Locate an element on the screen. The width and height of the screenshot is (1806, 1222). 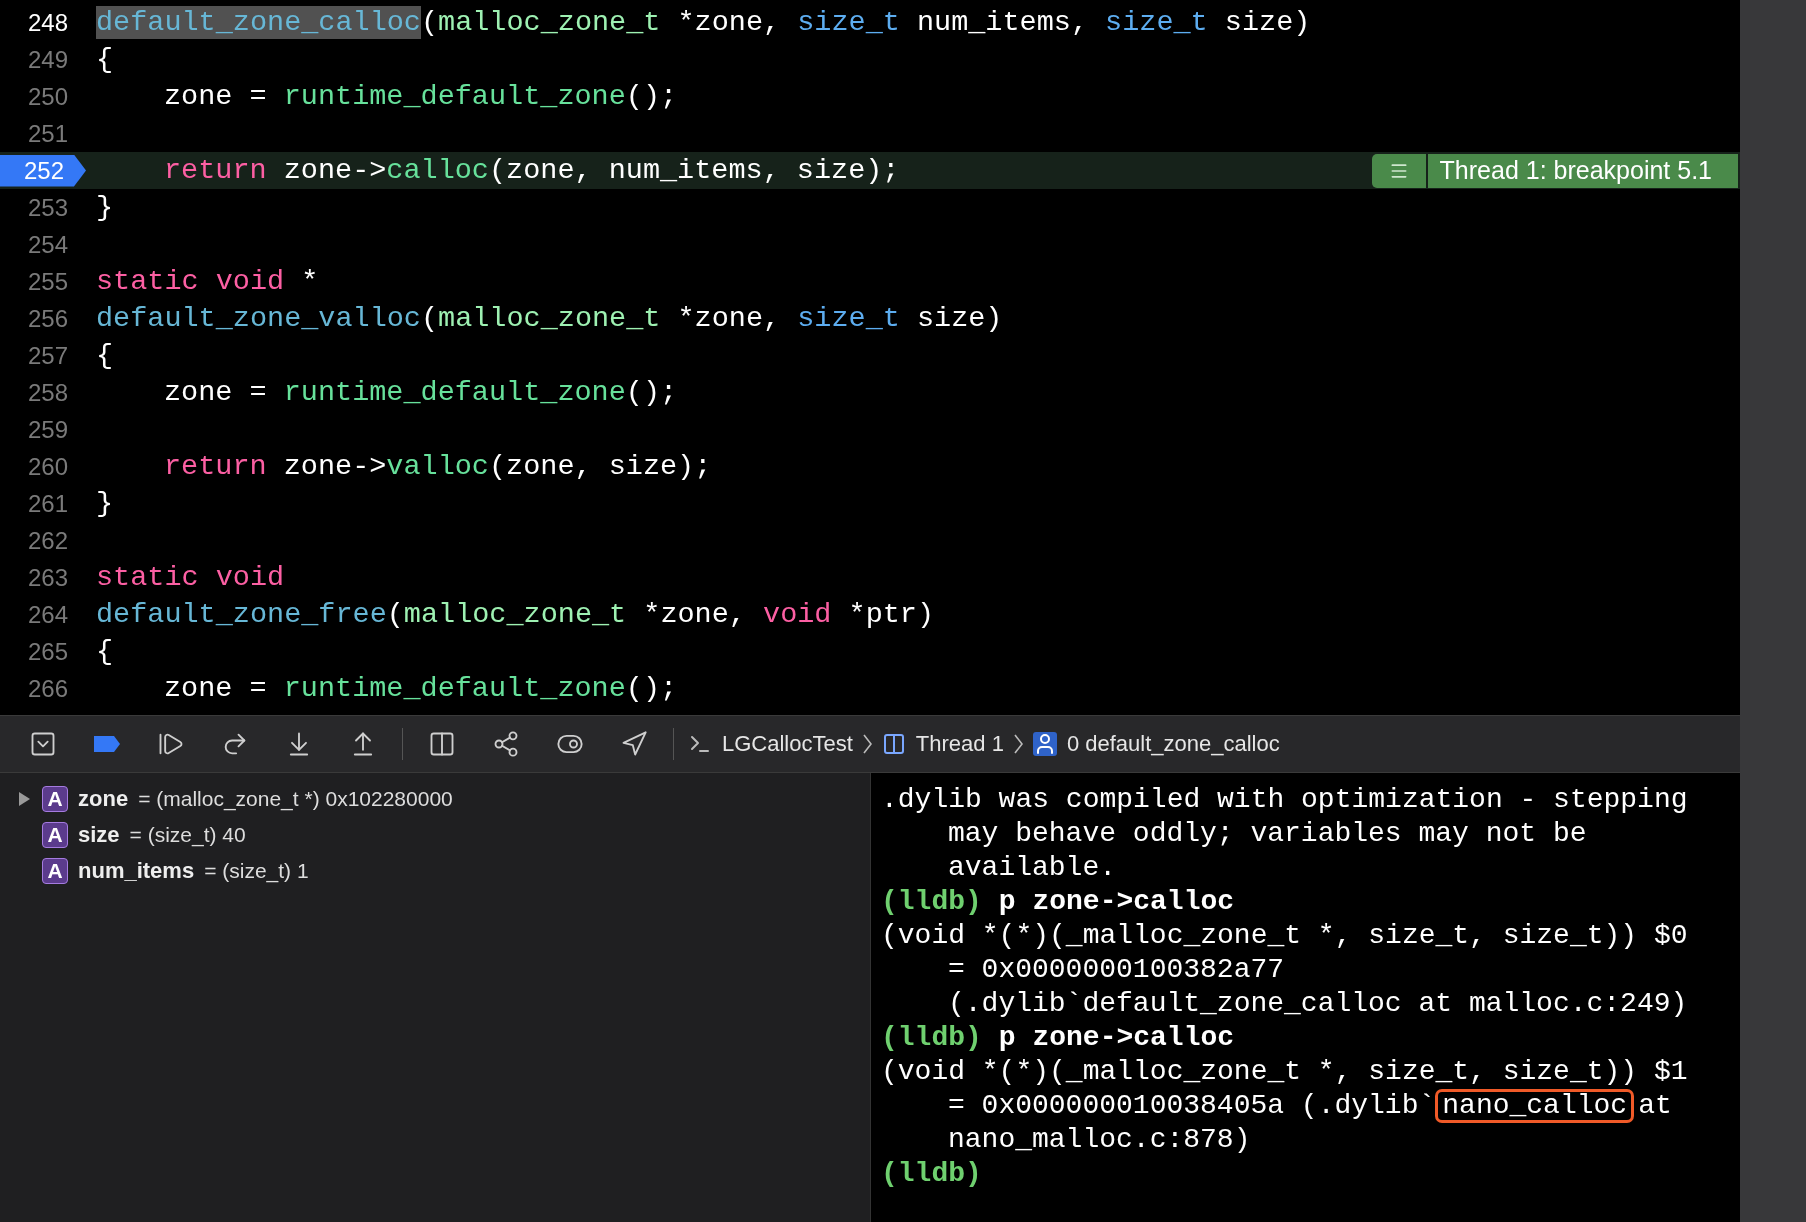
code-line: return zone->valloc(zone, size); is located at coordinates (438, 466).